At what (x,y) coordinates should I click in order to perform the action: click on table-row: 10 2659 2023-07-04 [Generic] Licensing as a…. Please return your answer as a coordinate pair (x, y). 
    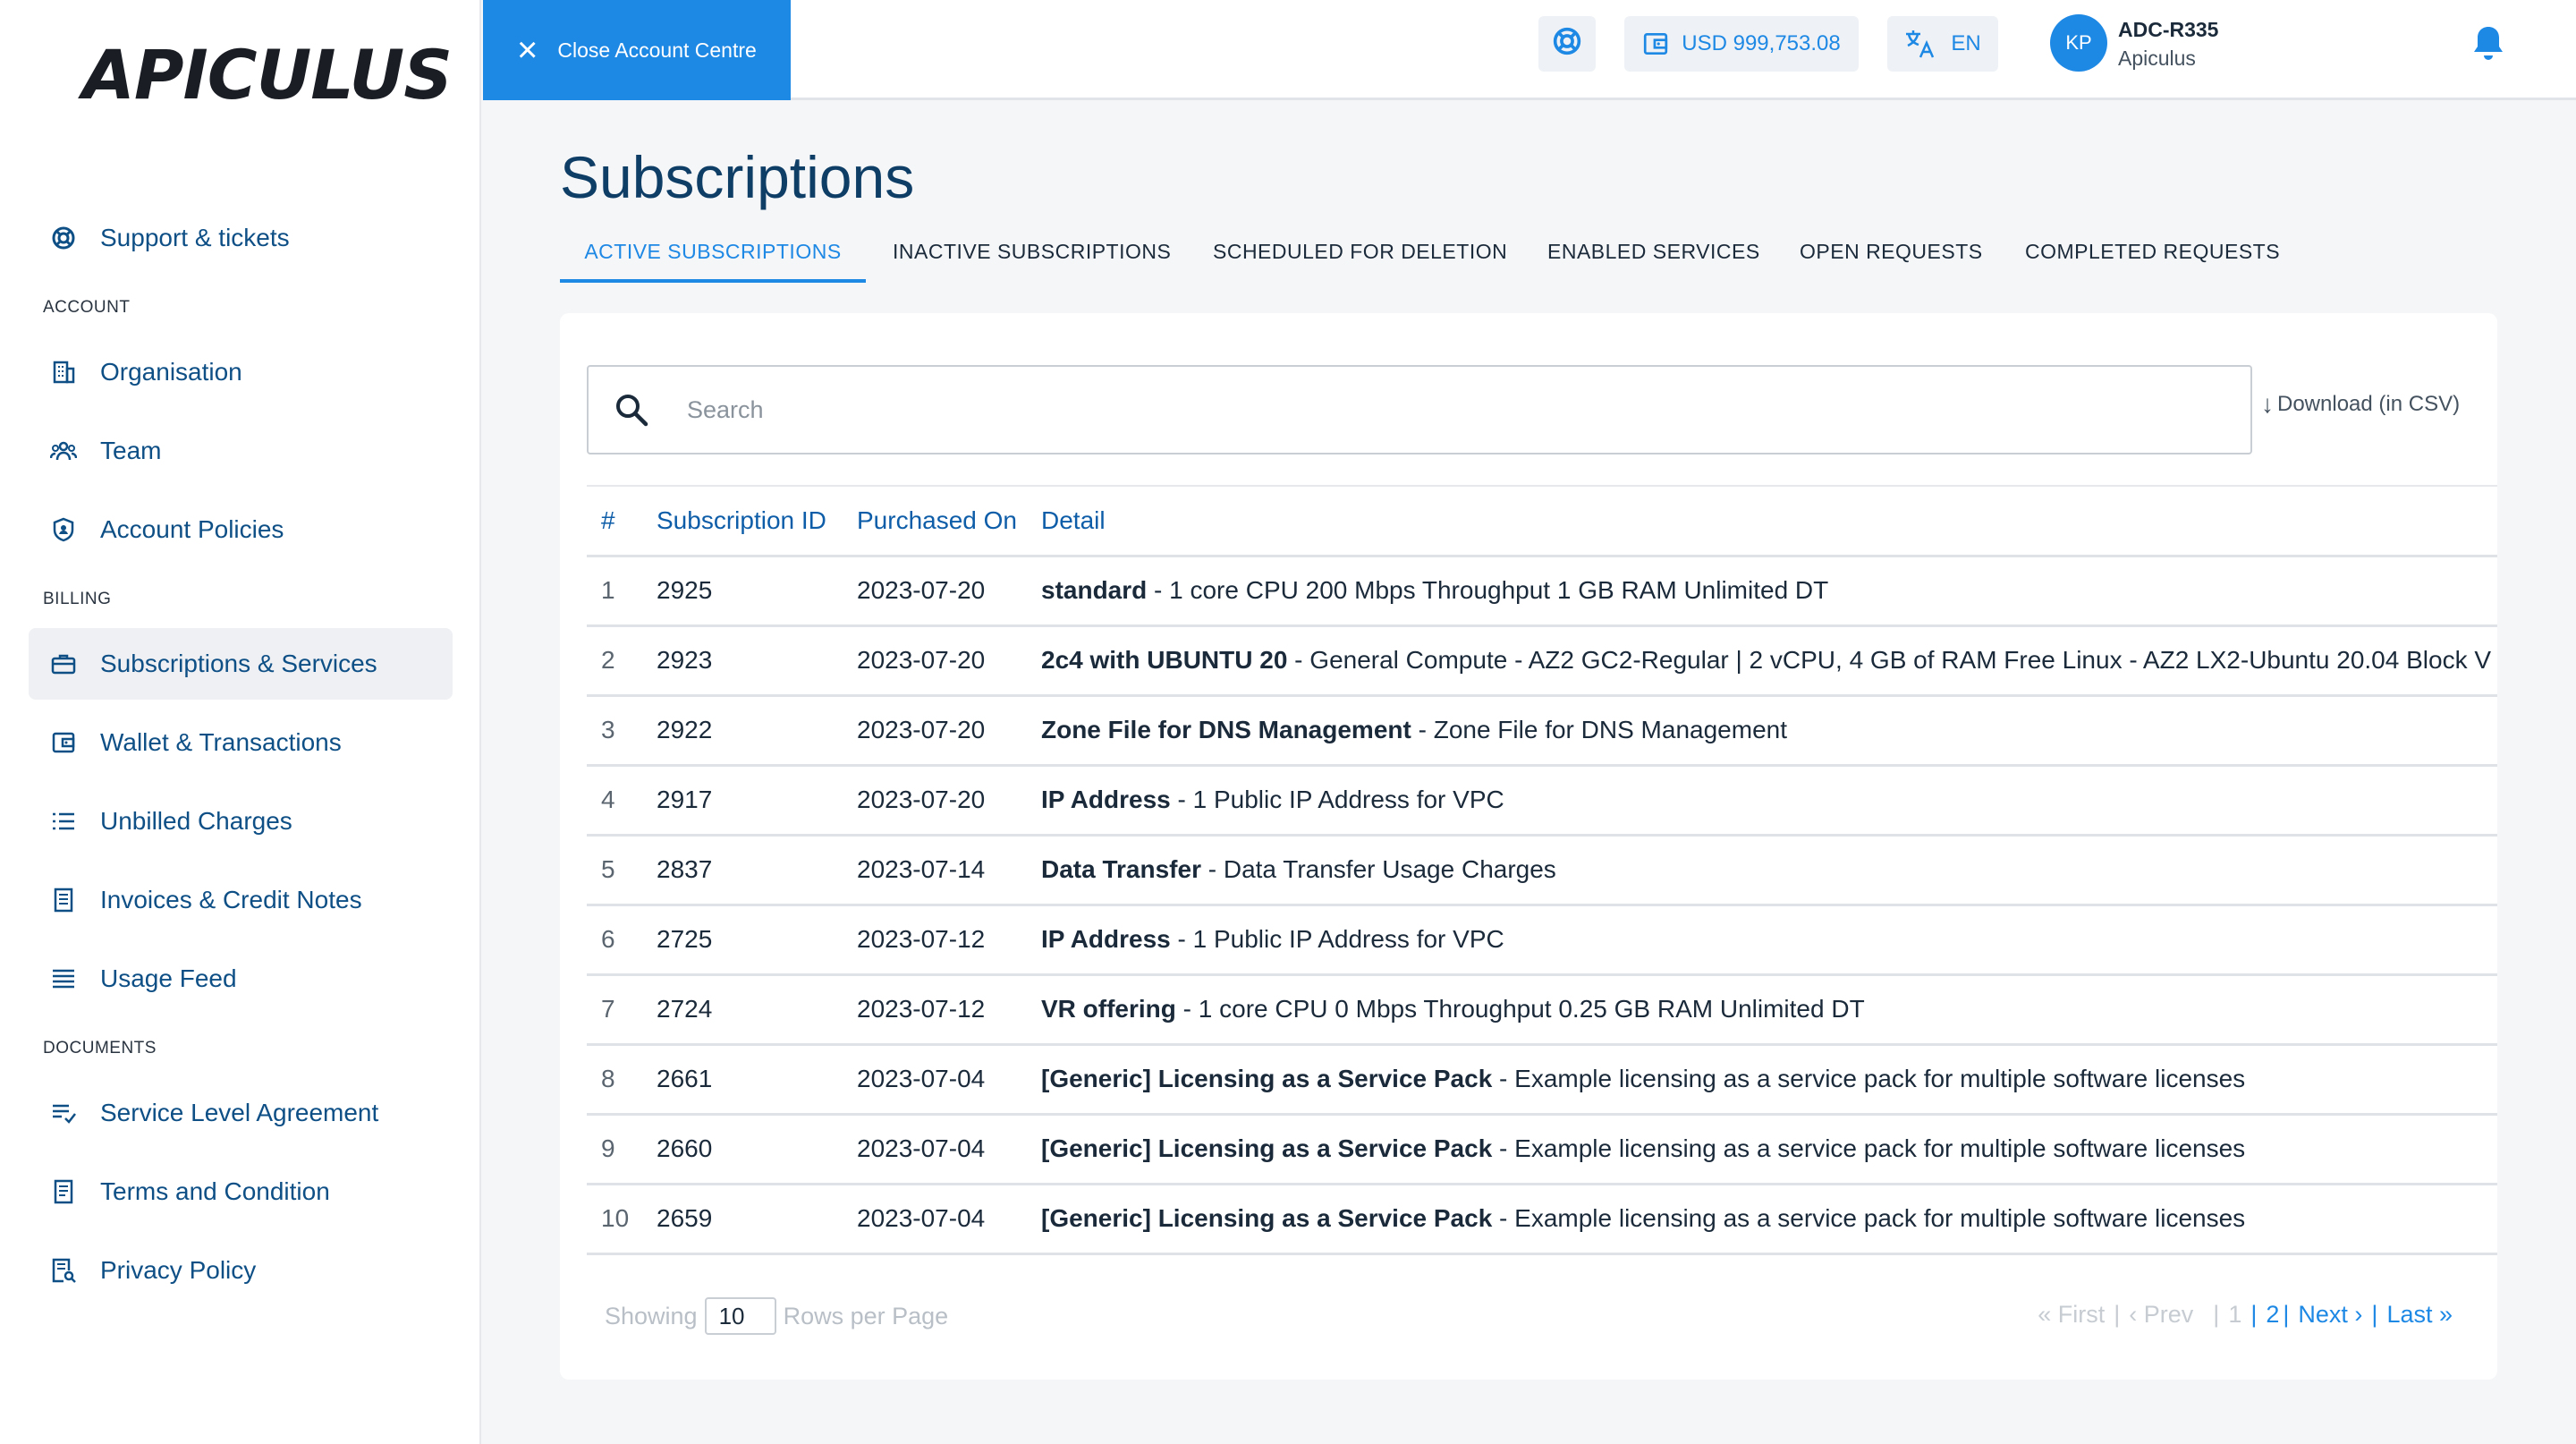
    Looking at the image, I should click on (1542, 1218).